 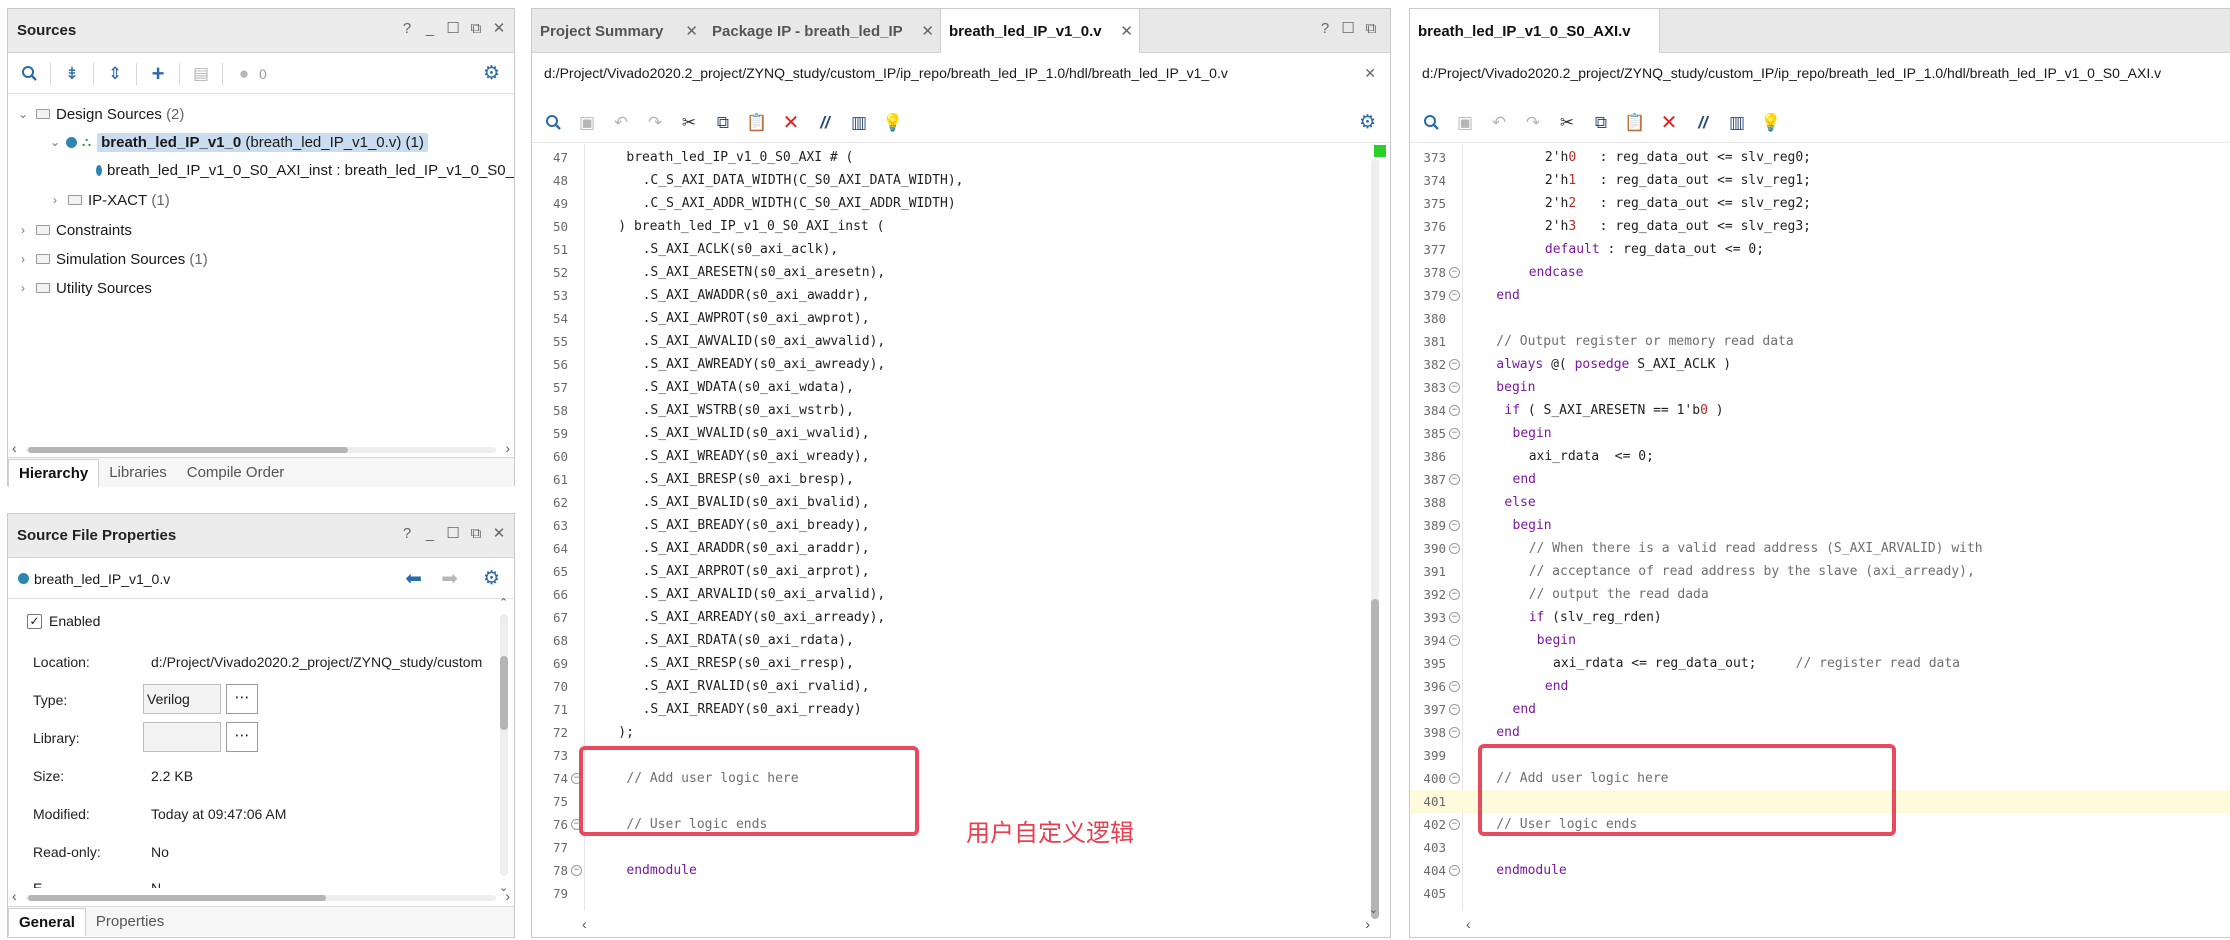 I want to click on code-line: 52 .S_AXI_ARESETN(s0_axi_aresetn),, so click(x=948, y=272).